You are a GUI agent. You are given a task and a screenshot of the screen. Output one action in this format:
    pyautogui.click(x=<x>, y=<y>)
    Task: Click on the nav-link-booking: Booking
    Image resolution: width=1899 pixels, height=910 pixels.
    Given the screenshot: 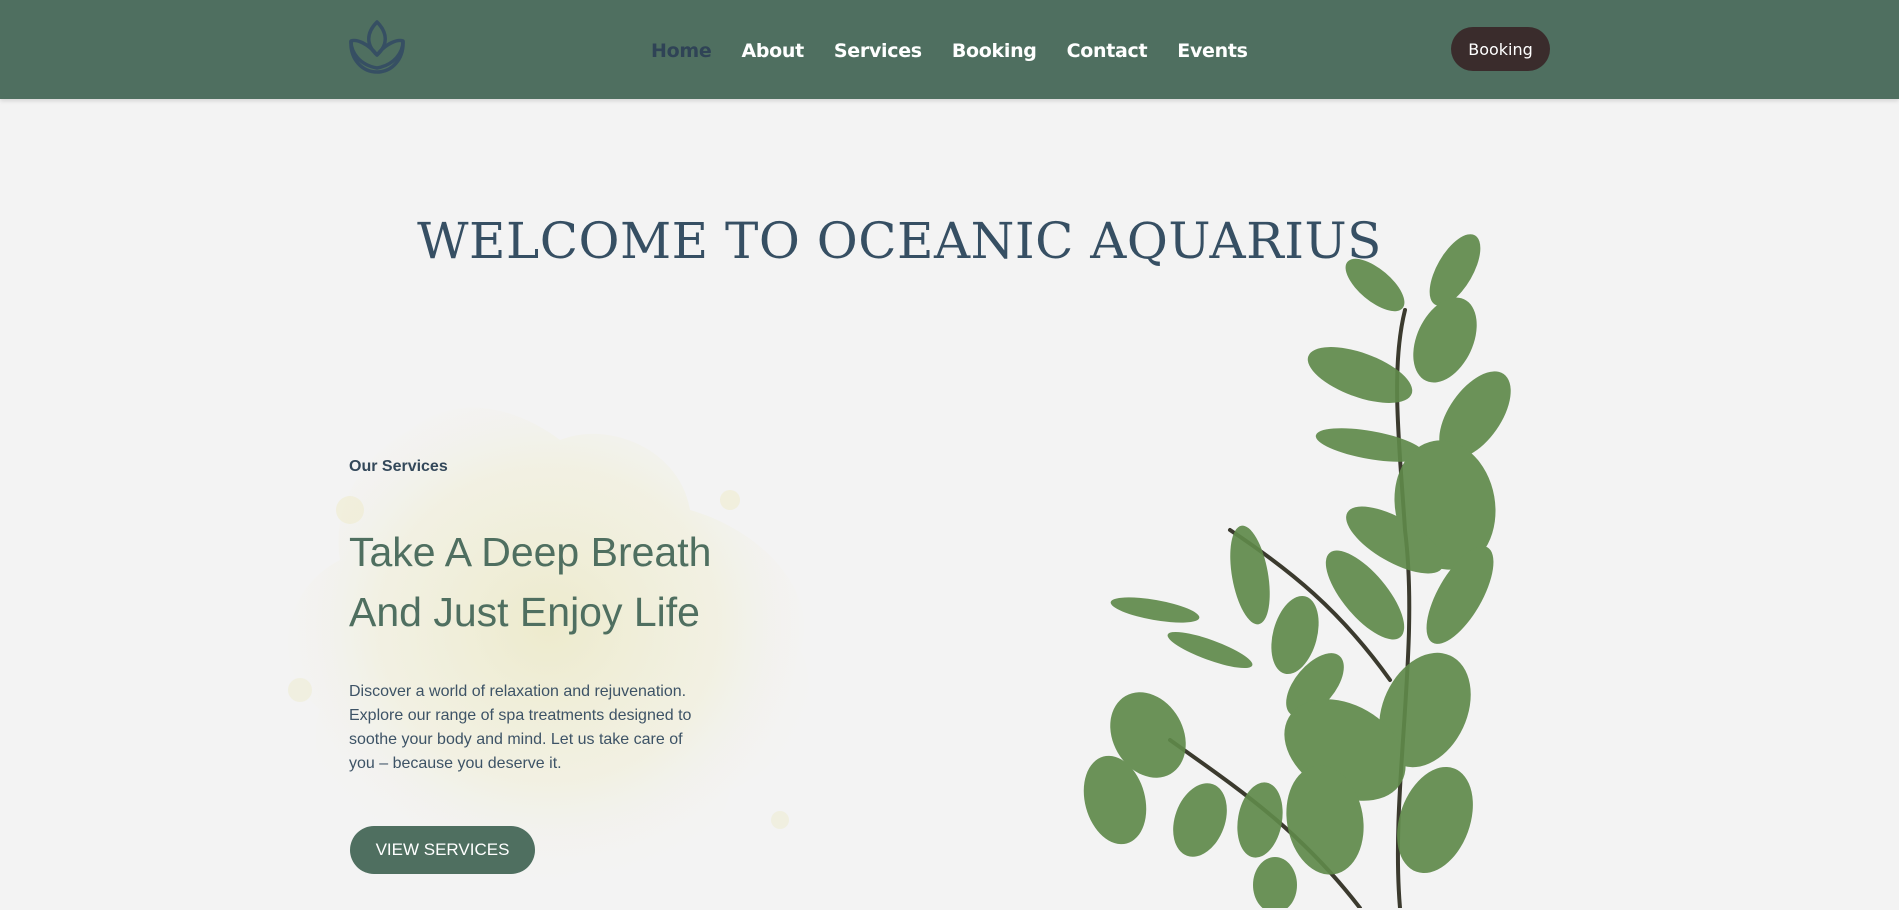 What is the action you would take?
    pyautogui.click(x=994, y=51)
    